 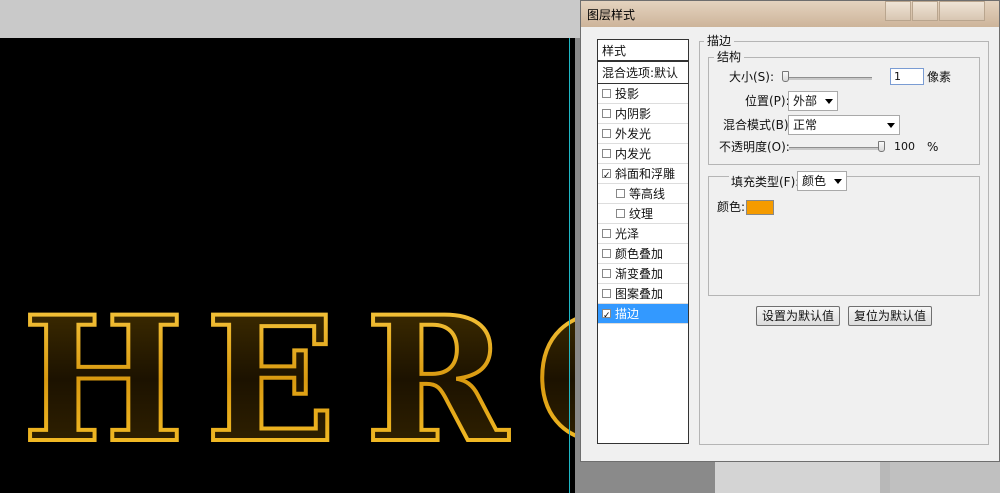 What do you see at coordinates (627, 313) in the screenshot?
I see `style-item-label: 描边` at bounding box center [627, 313].